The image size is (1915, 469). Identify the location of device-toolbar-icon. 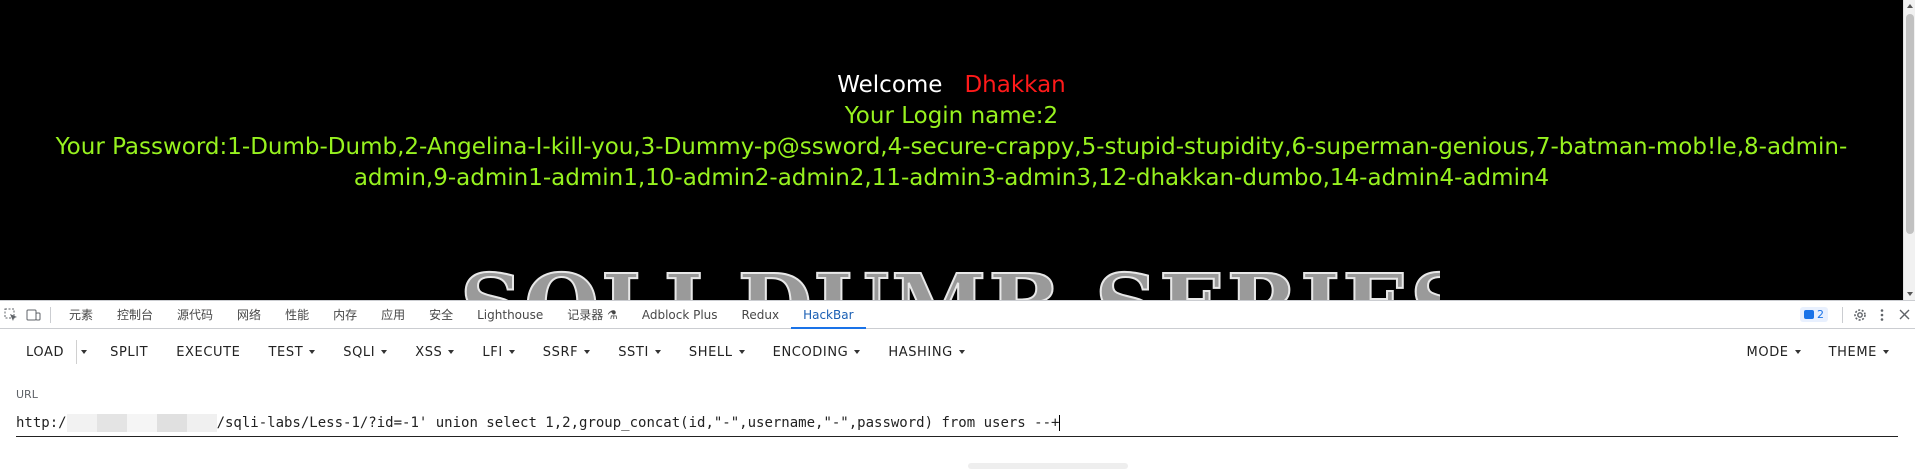
(33, 315).